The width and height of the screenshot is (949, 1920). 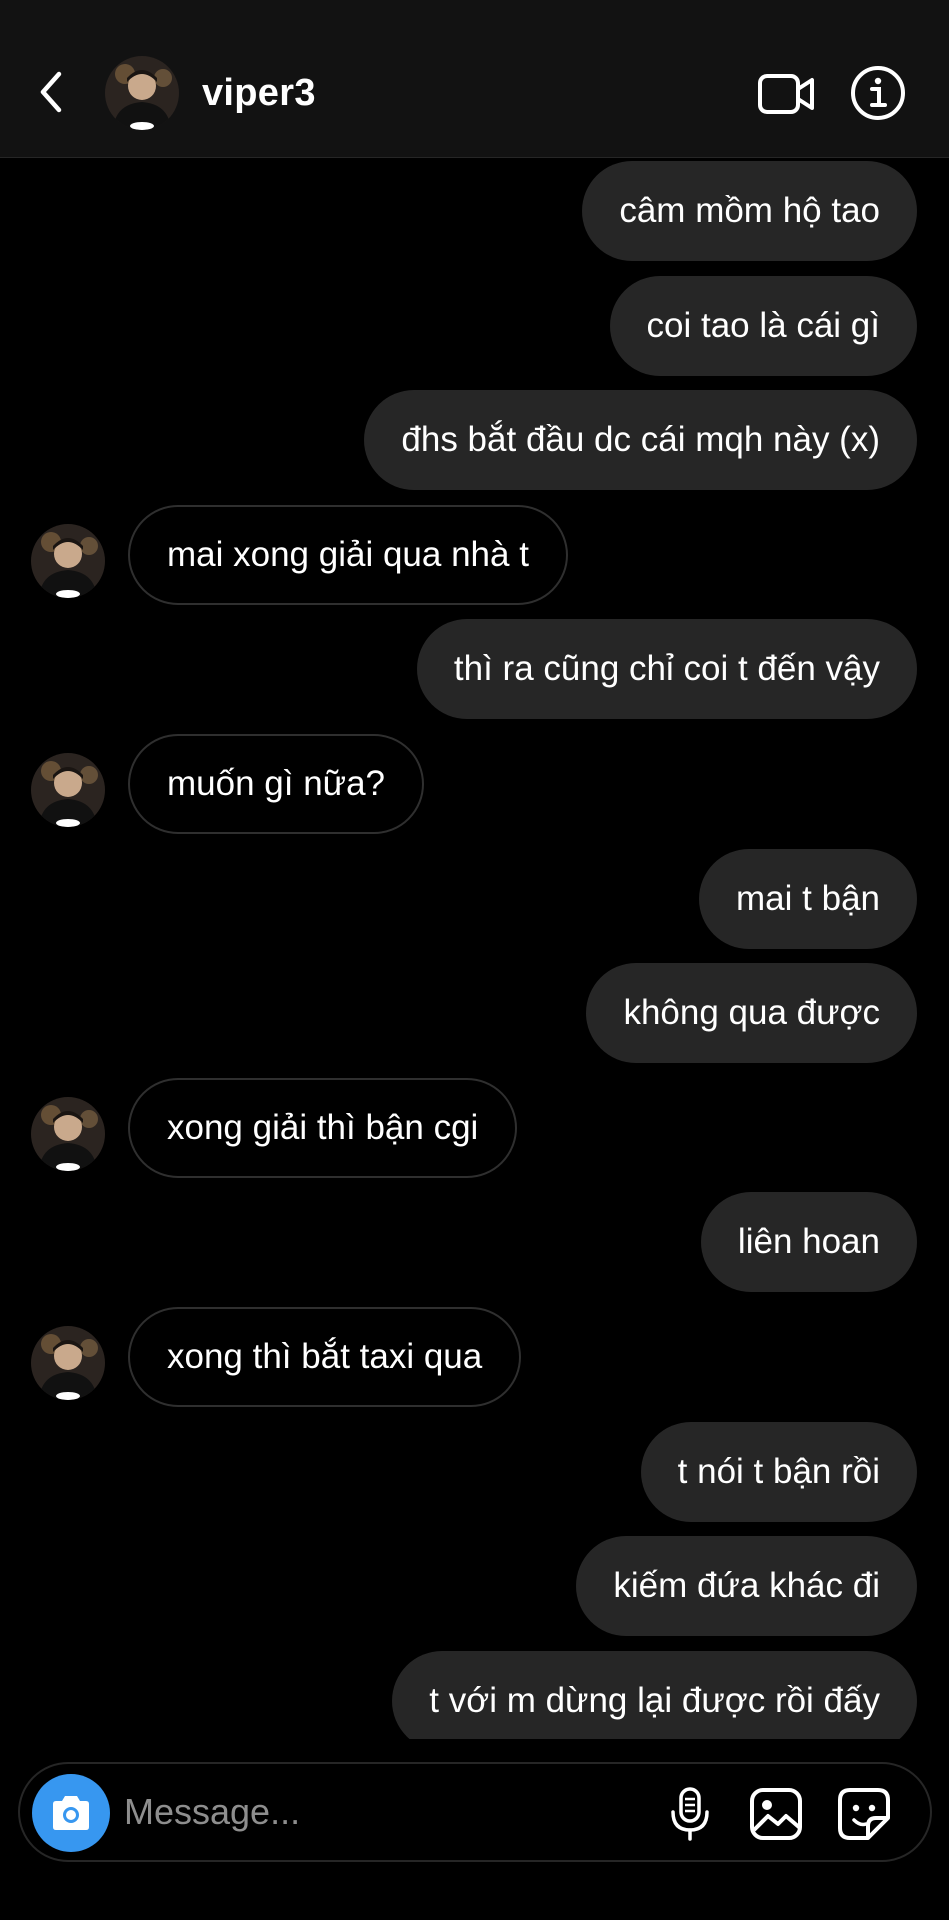 I want to click on camera-icon, so click(x=71, y=1813).